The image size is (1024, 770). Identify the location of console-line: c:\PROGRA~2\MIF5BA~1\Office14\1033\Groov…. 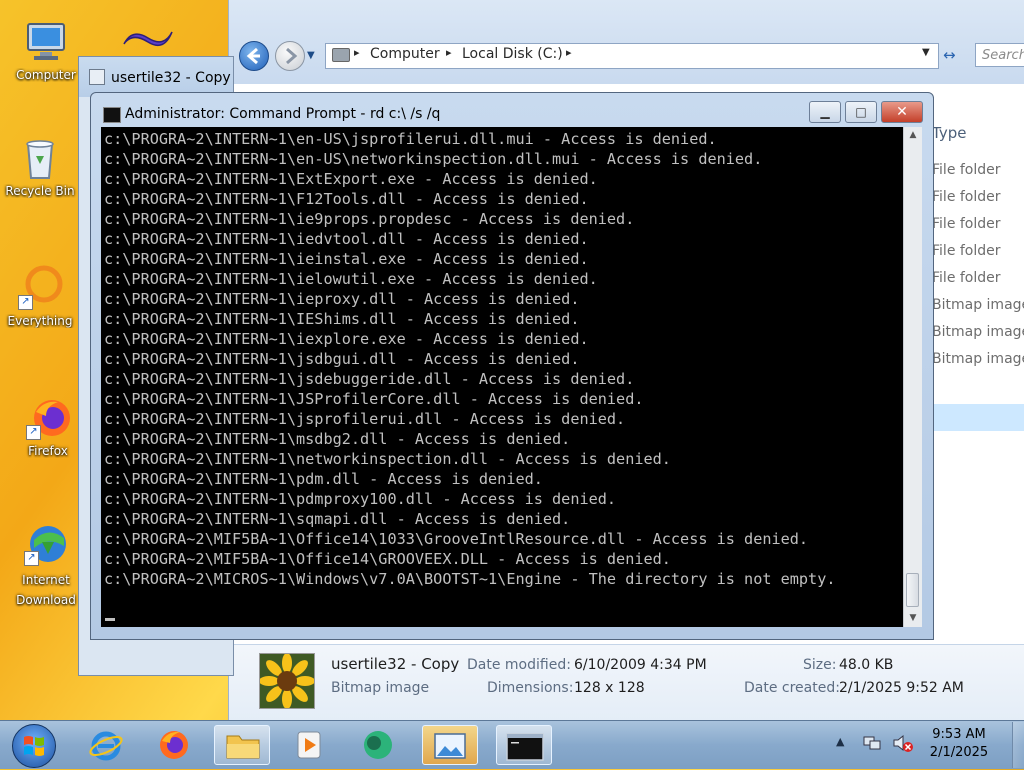
(456, 539).